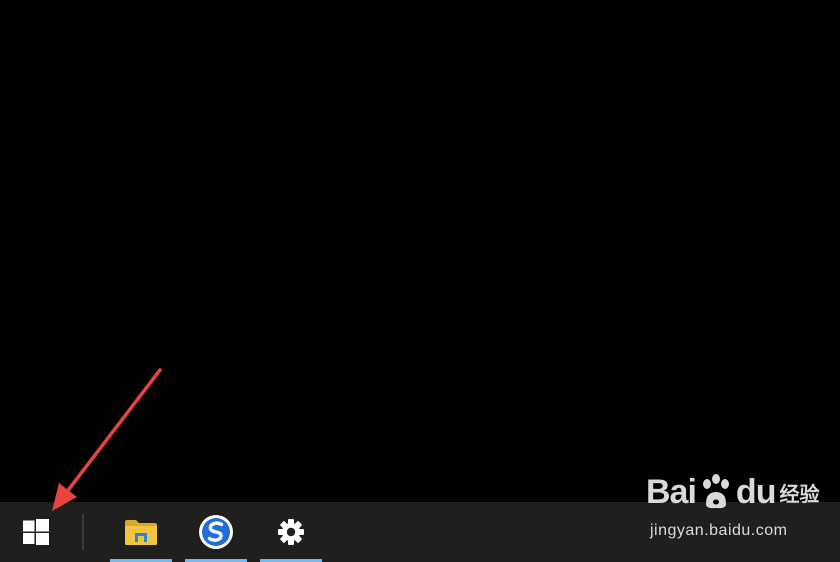 The height and width of the screenshot is (562, 840). I want to click on taskbar-settings, so click(291, 532).